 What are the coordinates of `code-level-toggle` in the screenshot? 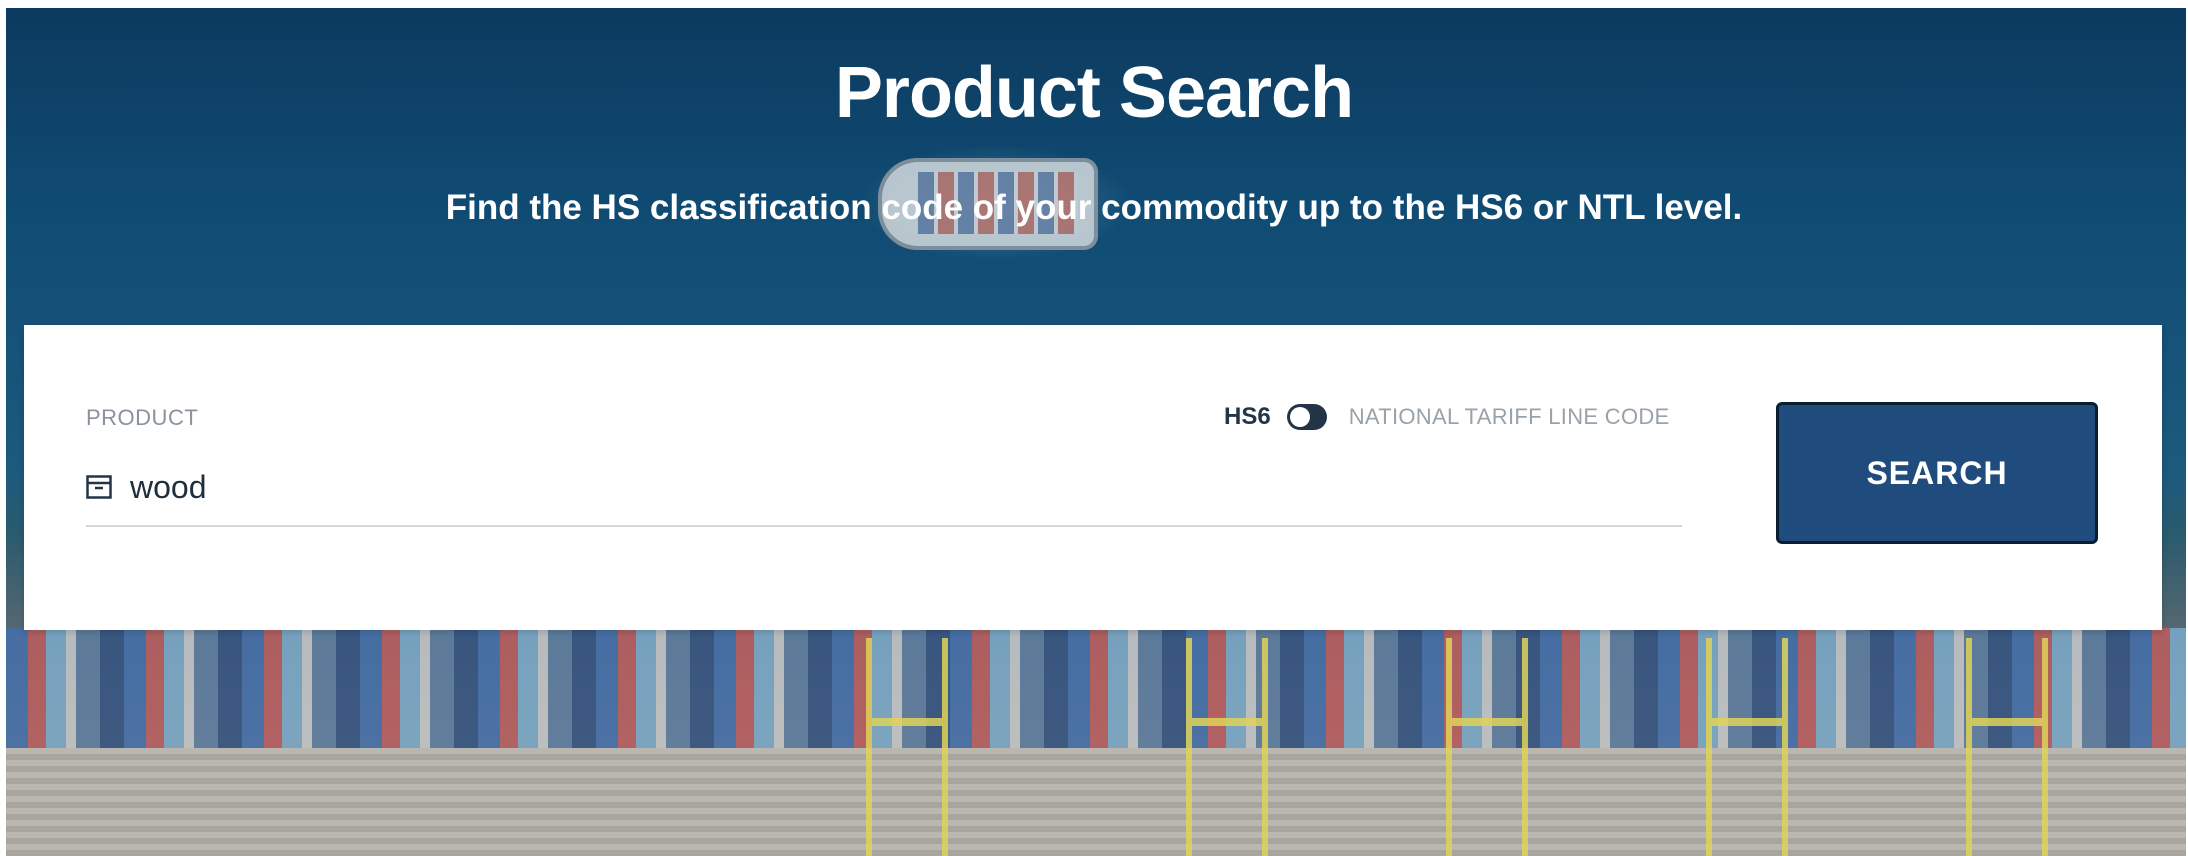 It's located at (1306, 417).